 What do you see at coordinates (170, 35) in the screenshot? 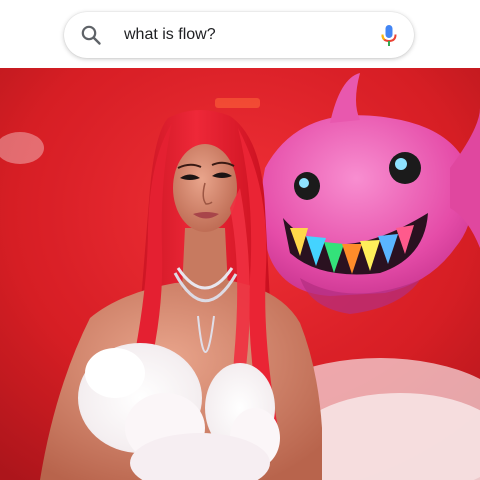
I see `search-query-text: what is flow?` at bounding box center [170, 35].